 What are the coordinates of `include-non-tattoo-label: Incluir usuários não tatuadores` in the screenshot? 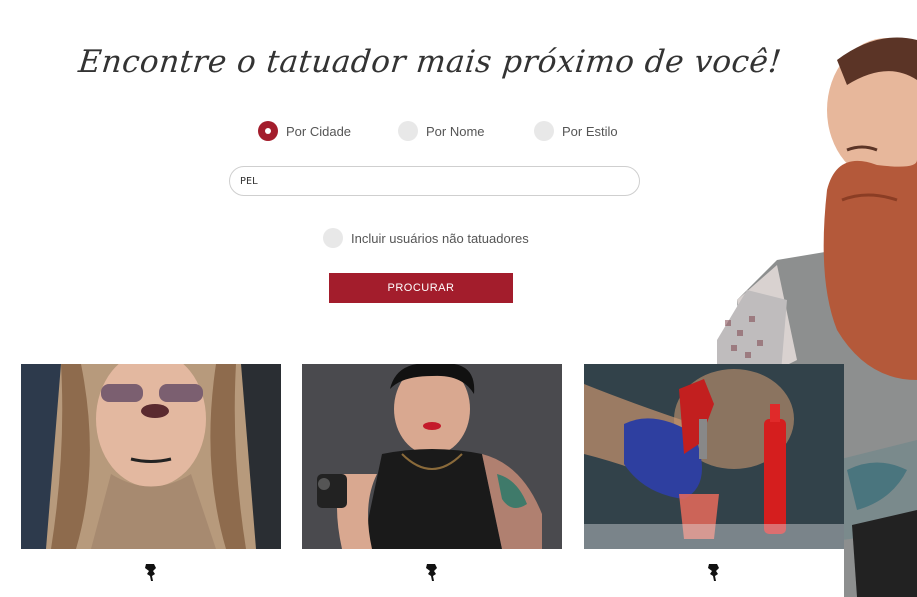 It's located at (440, 238).